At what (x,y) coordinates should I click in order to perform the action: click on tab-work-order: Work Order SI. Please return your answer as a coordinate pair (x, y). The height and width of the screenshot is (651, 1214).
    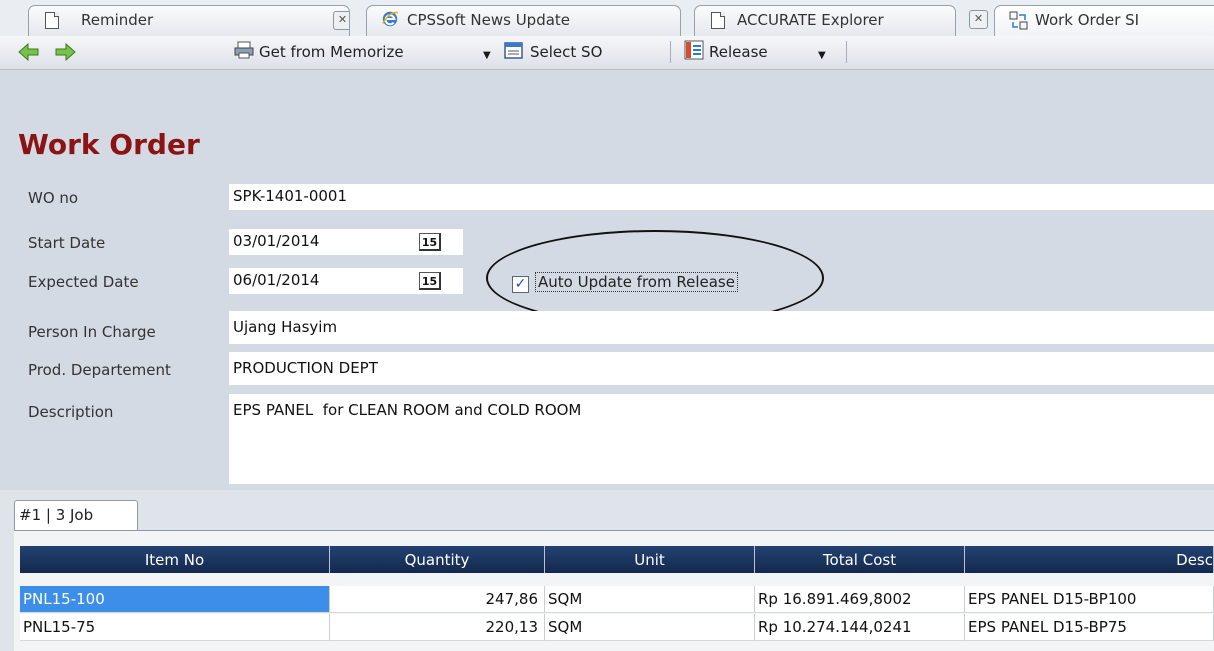
    Looking at the image, I should click on (1104, 20).